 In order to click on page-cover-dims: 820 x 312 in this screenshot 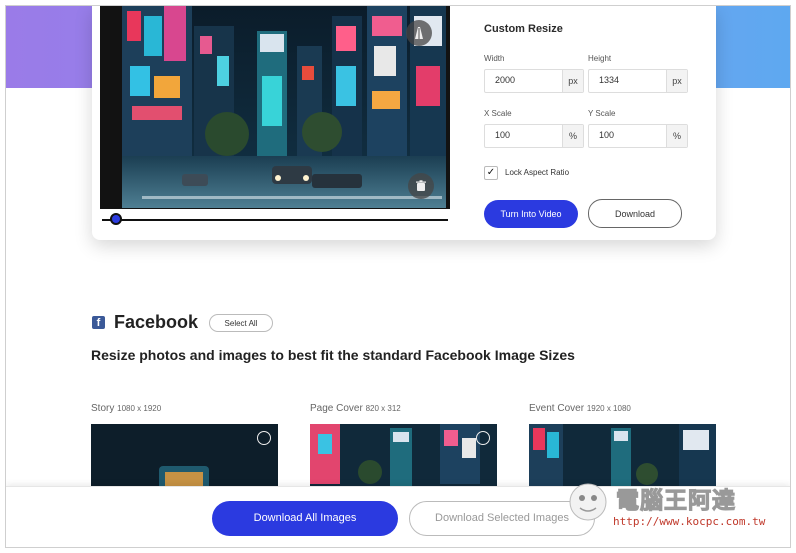, I will do `click(383, 408)`.